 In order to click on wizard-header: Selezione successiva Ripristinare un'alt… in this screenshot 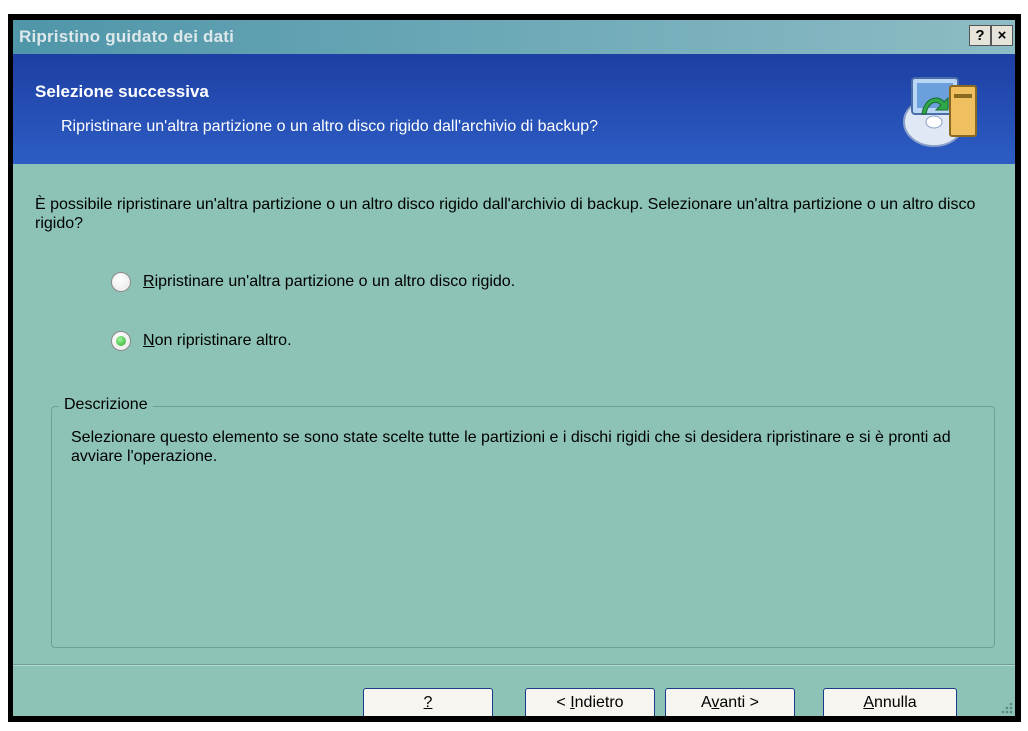, I will do `click(514, 109)`.